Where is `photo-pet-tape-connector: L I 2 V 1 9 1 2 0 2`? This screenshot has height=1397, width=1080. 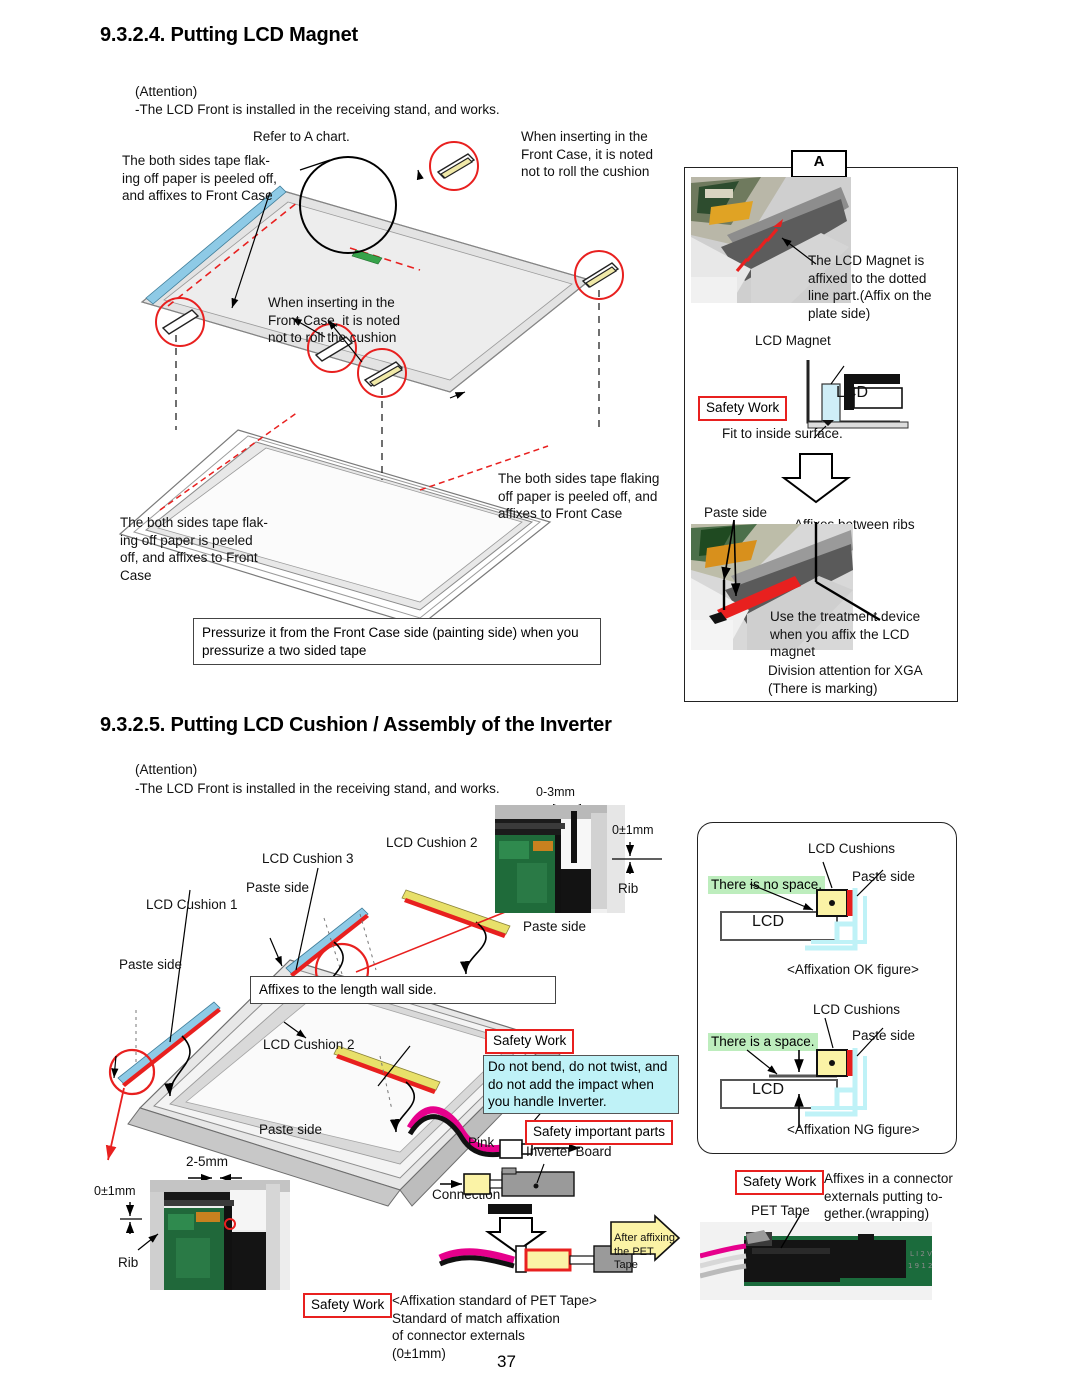
photo-pet-tape-connector: L I 2 V 1 9 1 2 0 2 is located at coordinates (816, 1261).